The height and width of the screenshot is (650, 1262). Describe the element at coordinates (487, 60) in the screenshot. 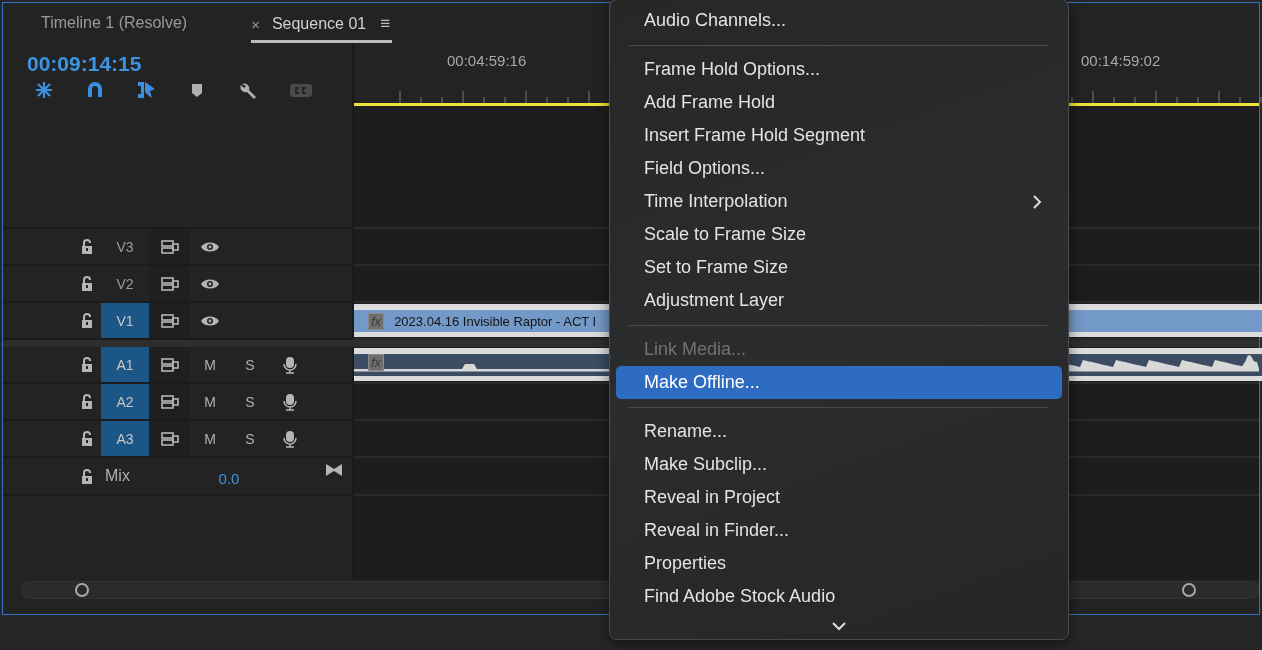

I see `ruler-timecode: 00:04:59:16` at that location.